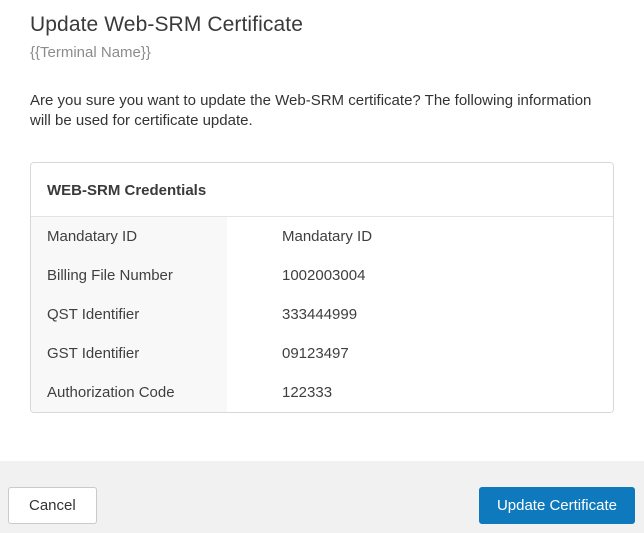  I want to click on update-certificate-button: Update Certificate, so click(556, 505).